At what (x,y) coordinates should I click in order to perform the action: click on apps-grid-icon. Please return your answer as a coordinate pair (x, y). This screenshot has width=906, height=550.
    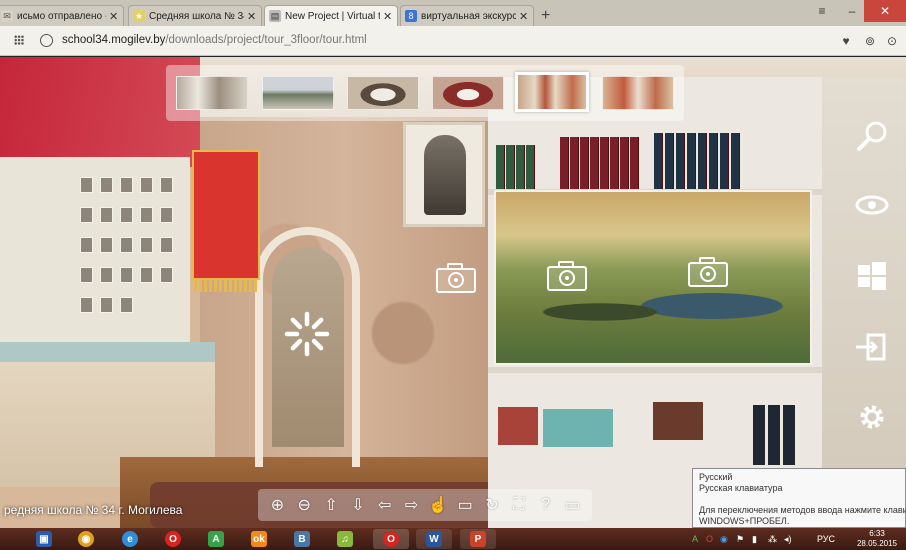
    Looking at the image, I should click on (19, 40).